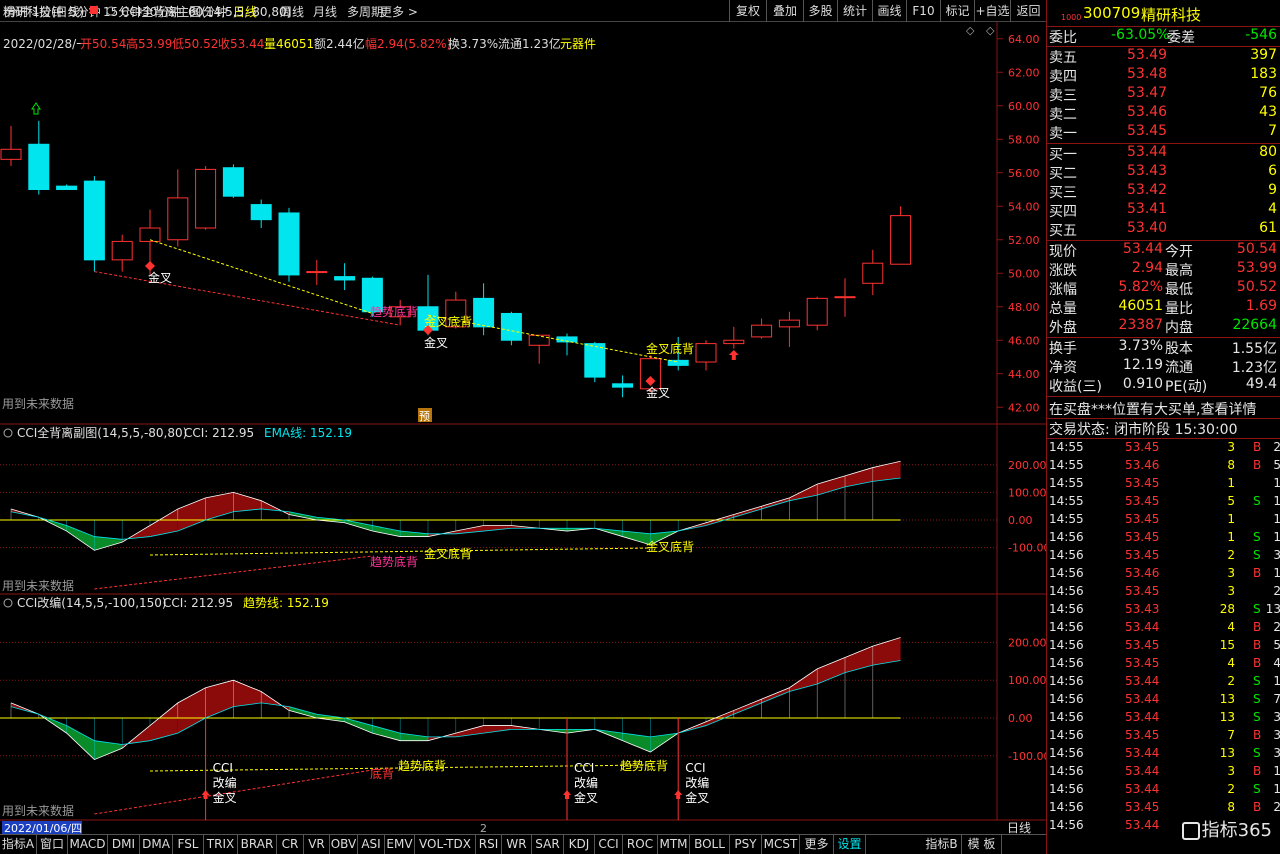 The image size is (1280, 854). Describe the element at coordinates (579, 844) in the screenshot. I see `indicator-tab-17: KDJ` at that location.